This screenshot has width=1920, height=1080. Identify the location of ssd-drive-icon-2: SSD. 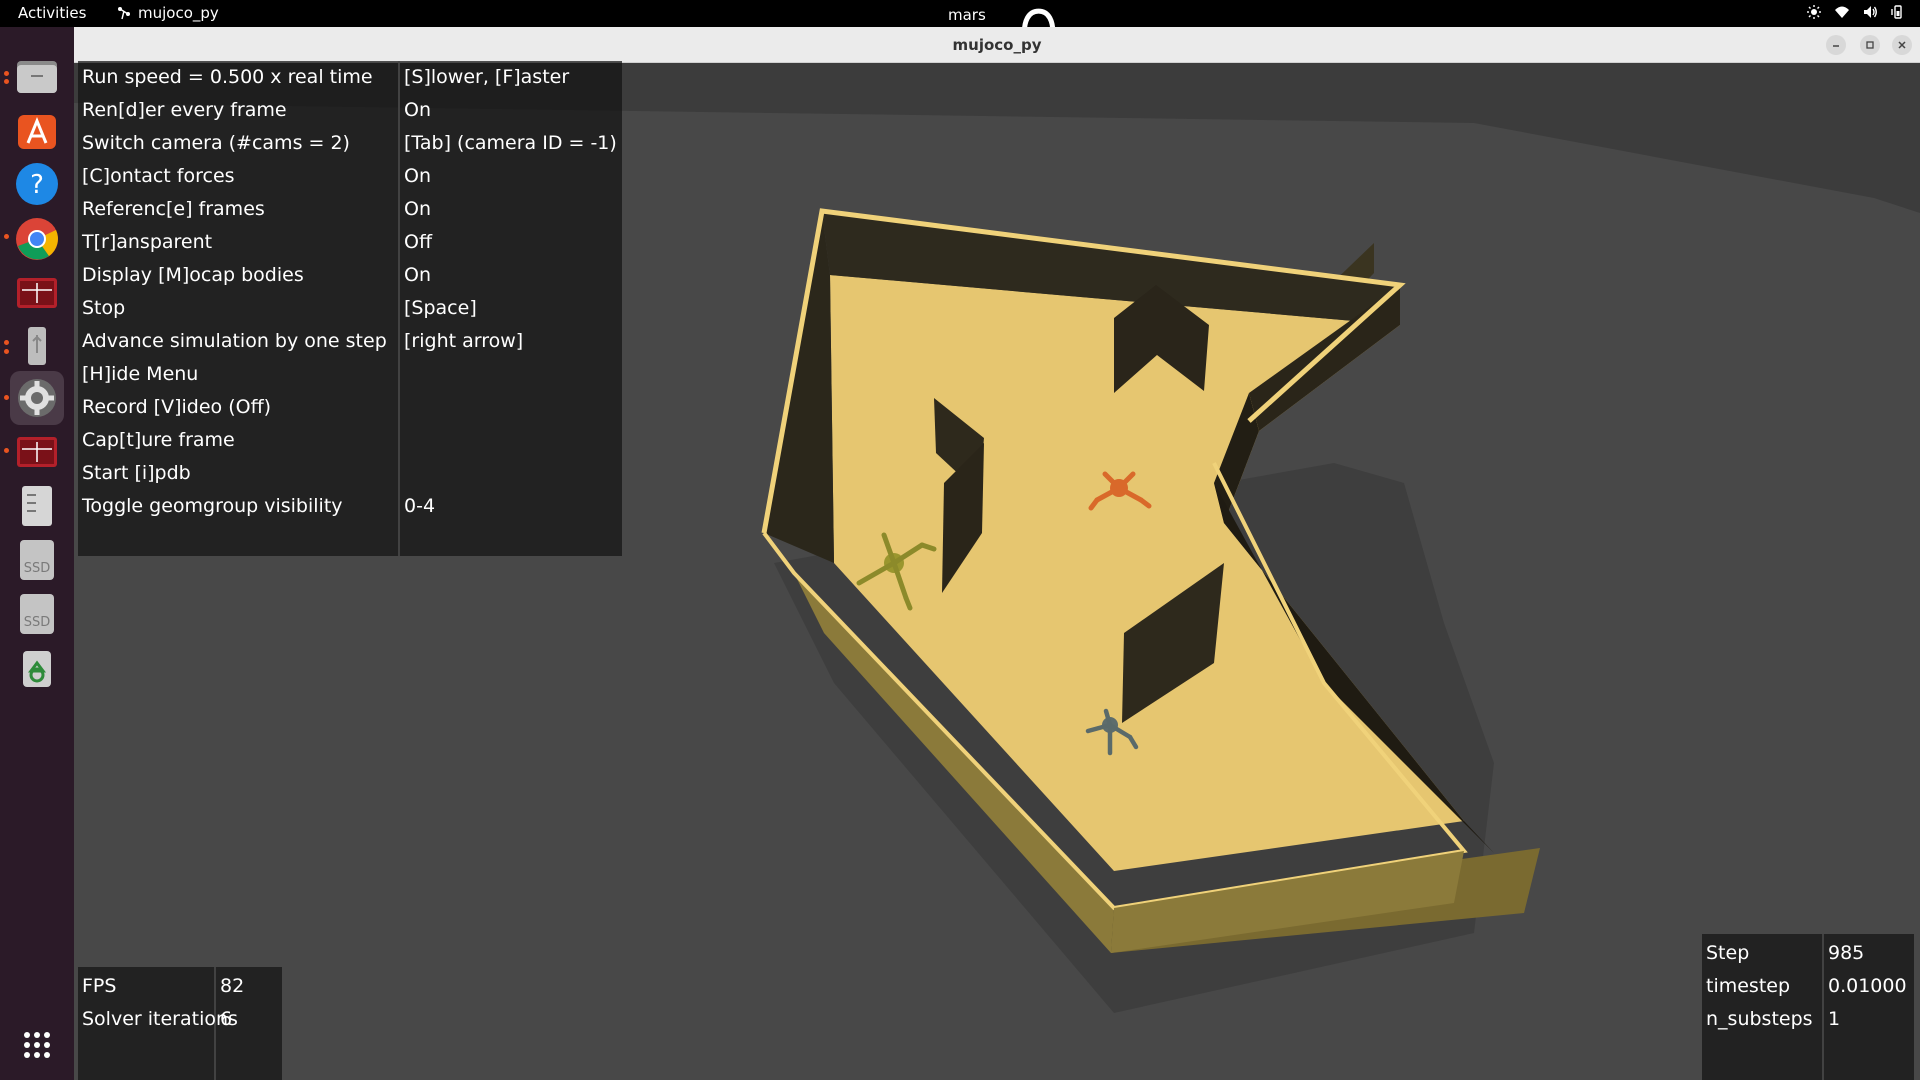
(37, 614).